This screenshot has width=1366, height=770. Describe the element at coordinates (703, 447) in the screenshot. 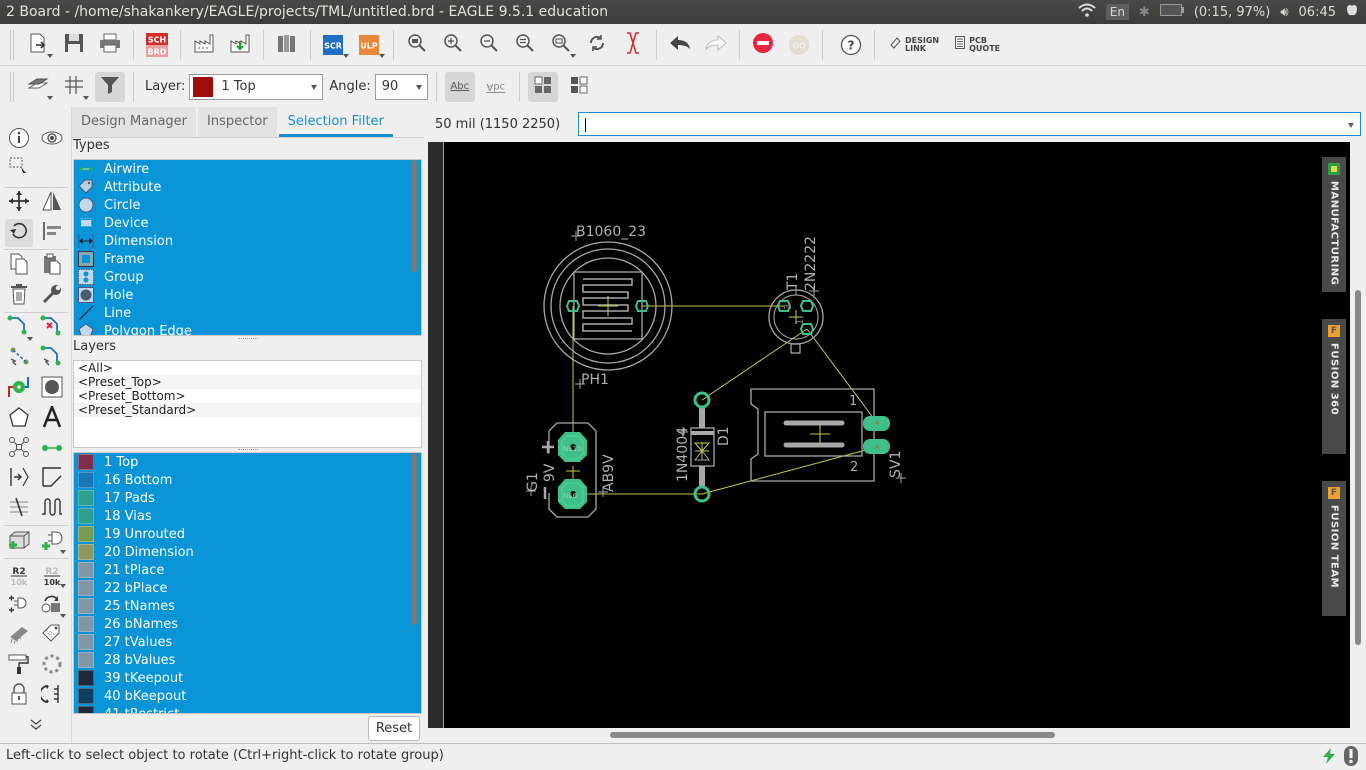

I see `diode-d1: 1N4004 D1` at that location.